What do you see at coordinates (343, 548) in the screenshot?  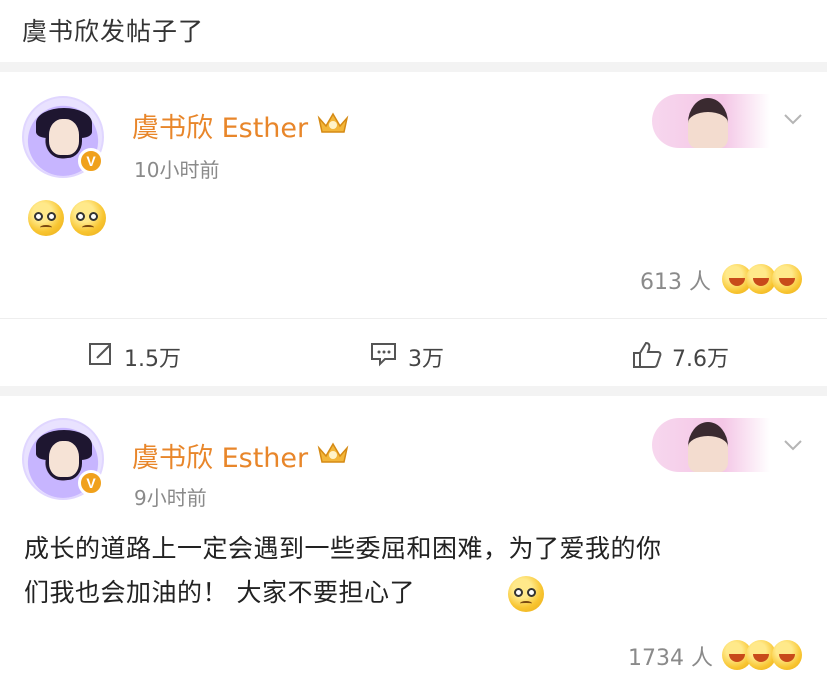 I see `post-text-line-1: 成长的道路上一定会遇到一些委屈和困难，为了爱我的你` at bounding box center [343, 548].